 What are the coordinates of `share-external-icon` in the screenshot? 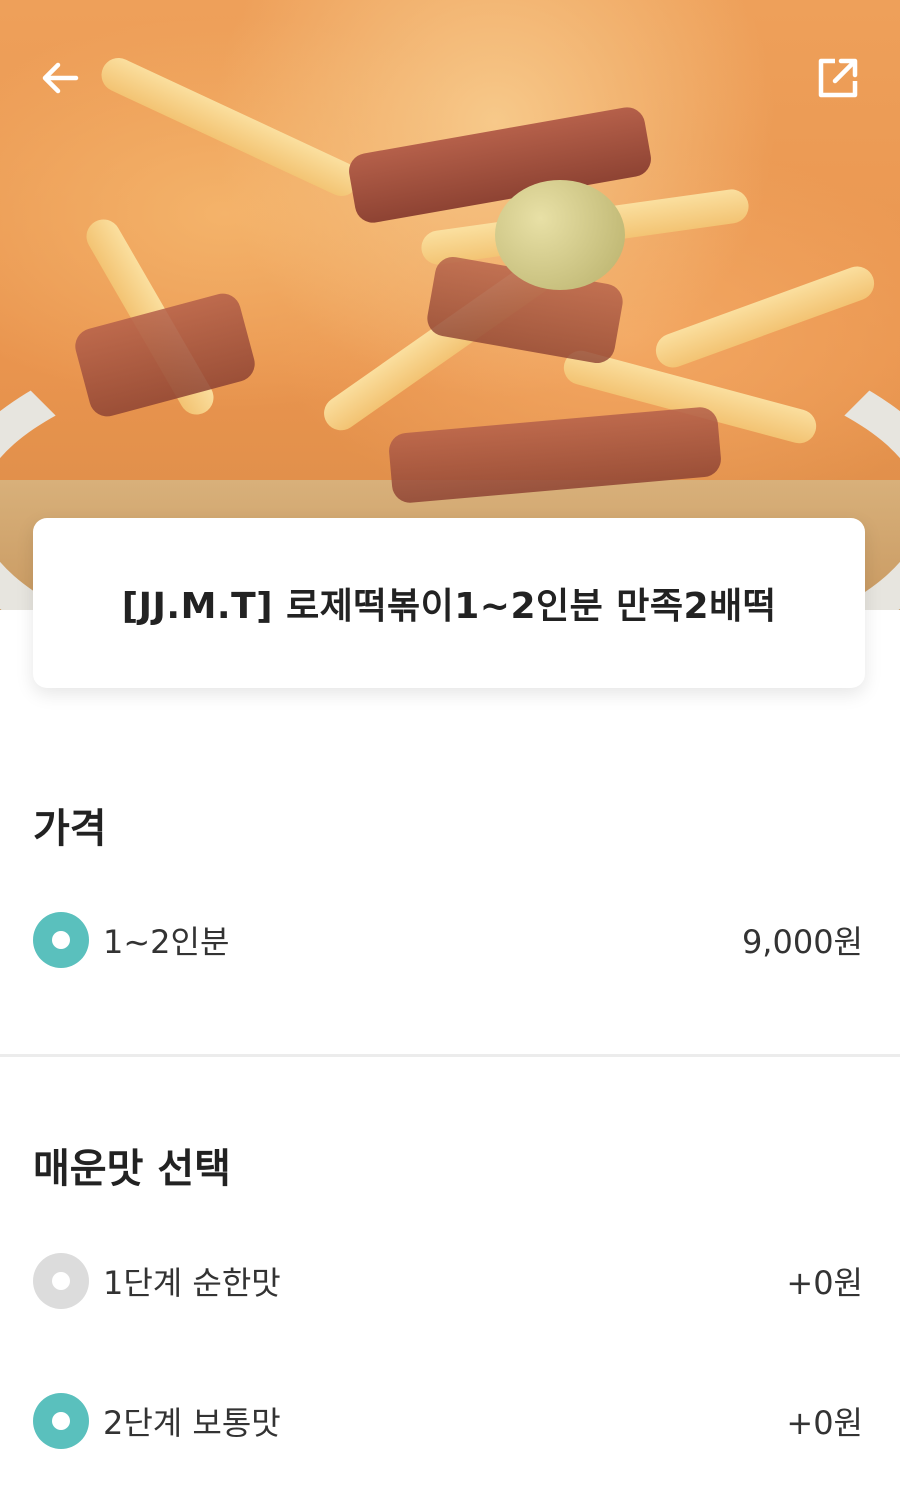 It's located at (838, 78).